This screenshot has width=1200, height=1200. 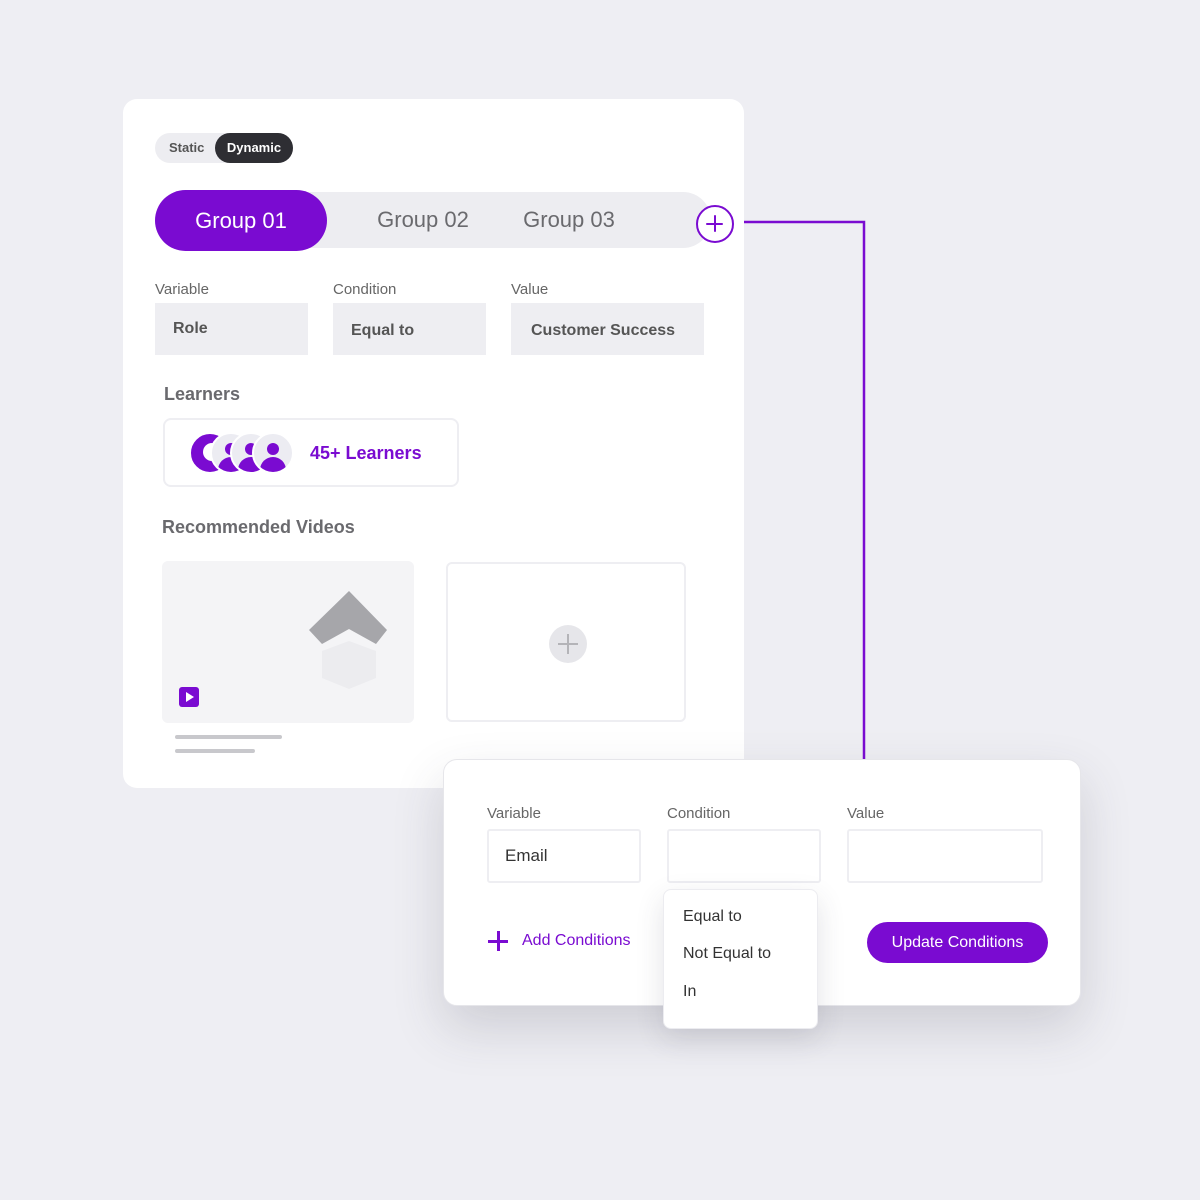 I want to click on group-tabs: Group 01 Group 02 Group 03, so click(x=433, y=220).